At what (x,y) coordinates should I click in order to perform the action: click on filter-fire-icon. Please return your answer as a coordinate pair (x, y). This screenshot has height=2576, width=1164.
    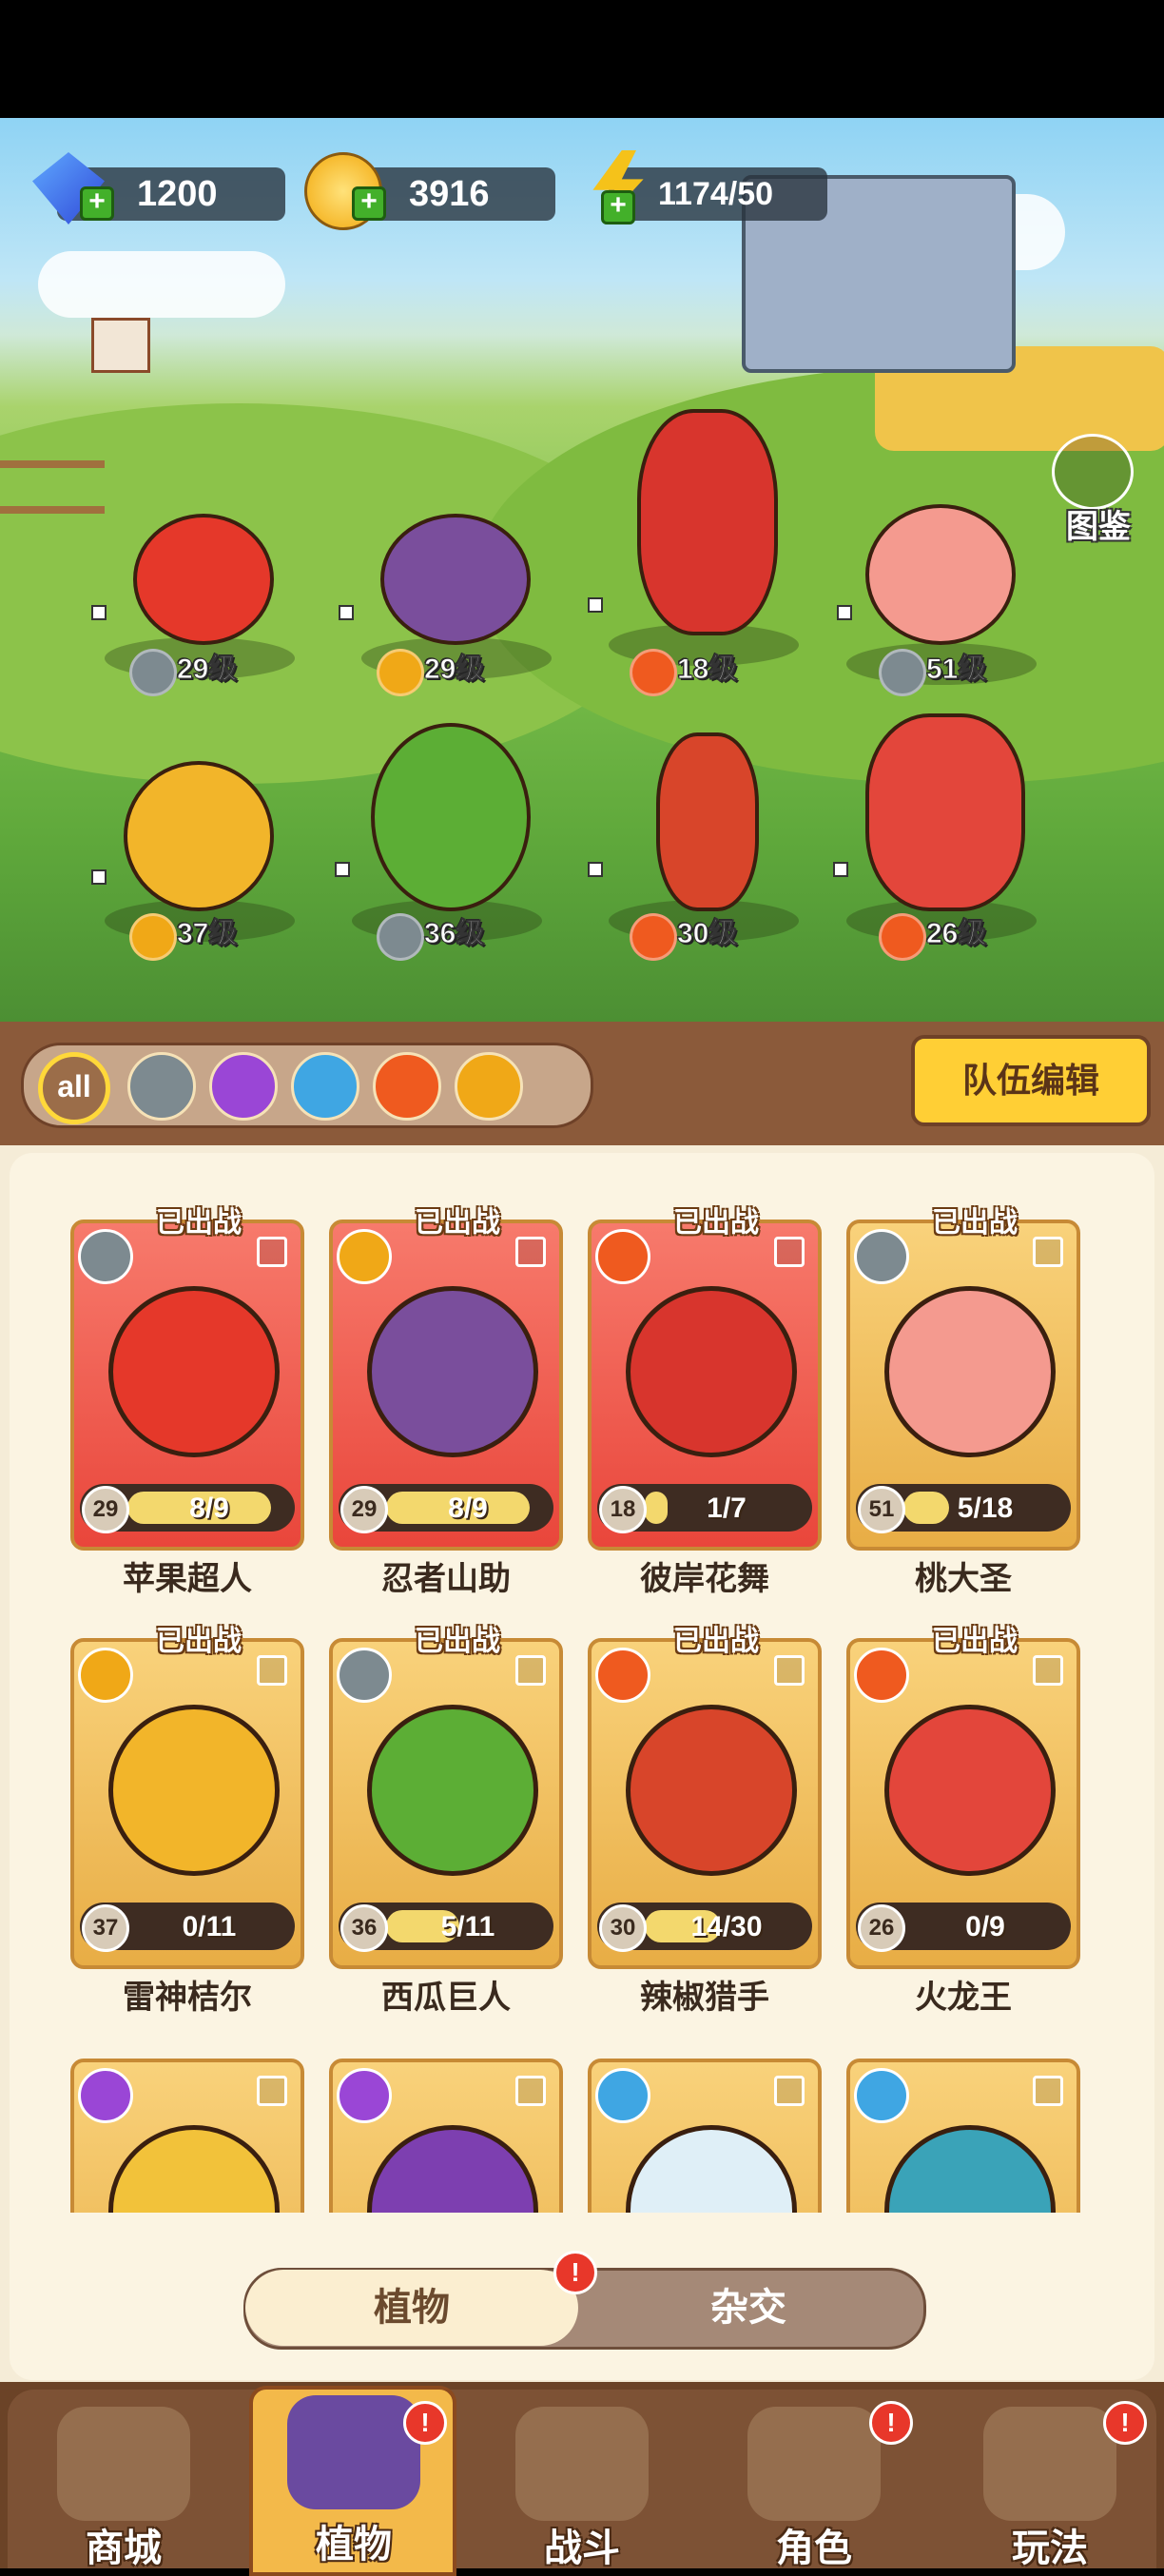
    Looking at the image, I should click on (407, 1087).